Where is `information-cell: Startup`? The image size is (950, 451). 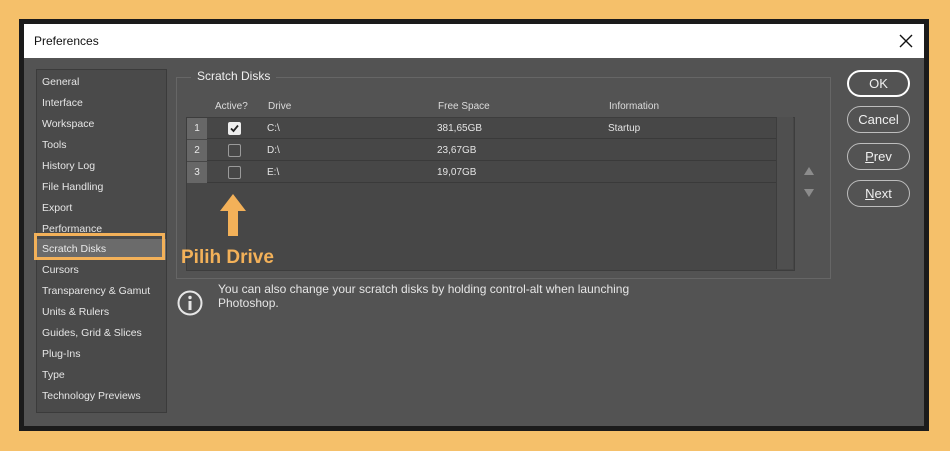
information-cell: Startup is located at coordinates (624, 128).